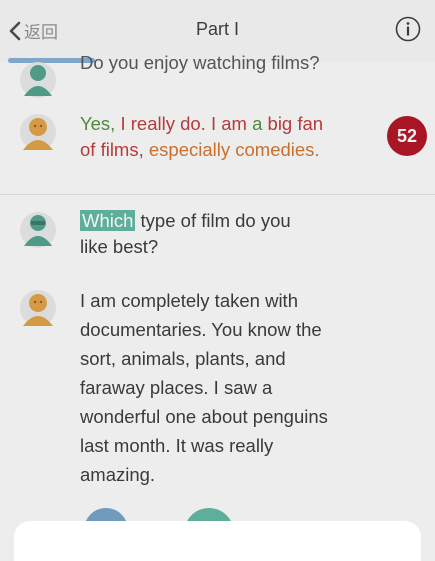 The height and width of the screenshot is (561, 435). Describe the element at coordinates (204, 416) in the screenshot. I see `answer-line: wonderful one about penguins` at that location.